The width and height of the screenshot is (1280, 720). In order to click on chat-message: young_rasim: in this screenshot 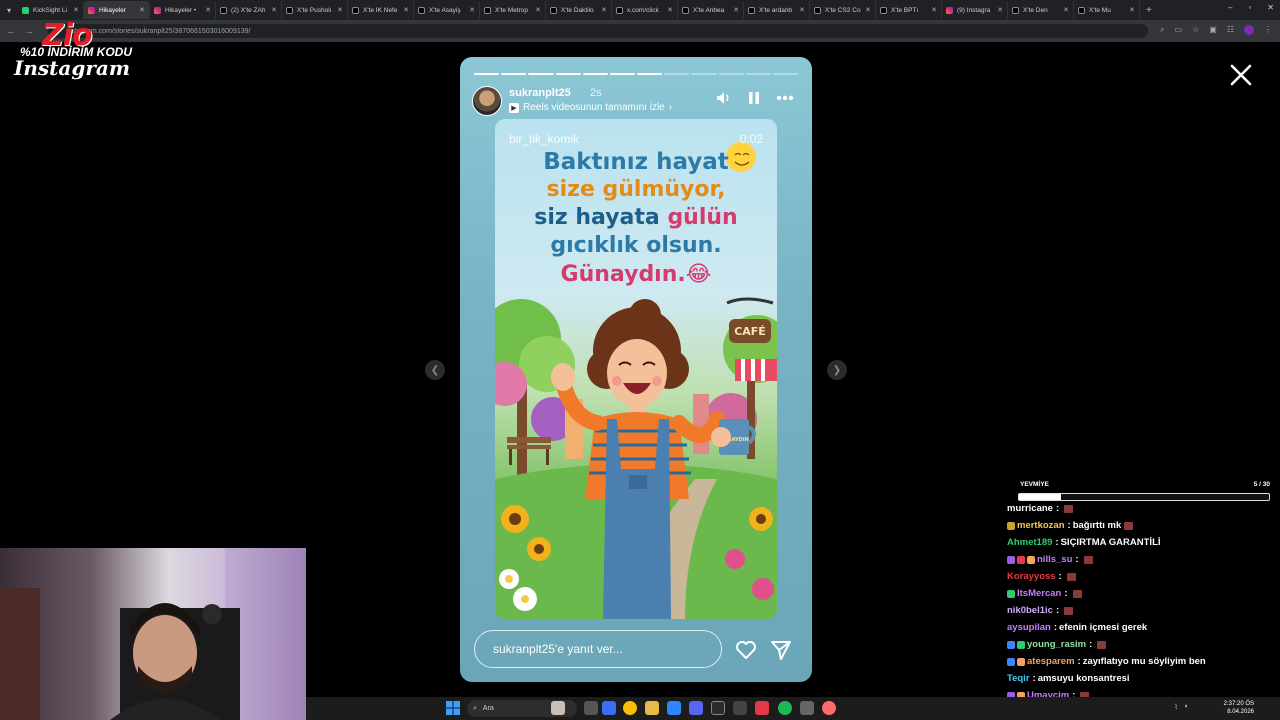, I will do `click(1142, 644)`.